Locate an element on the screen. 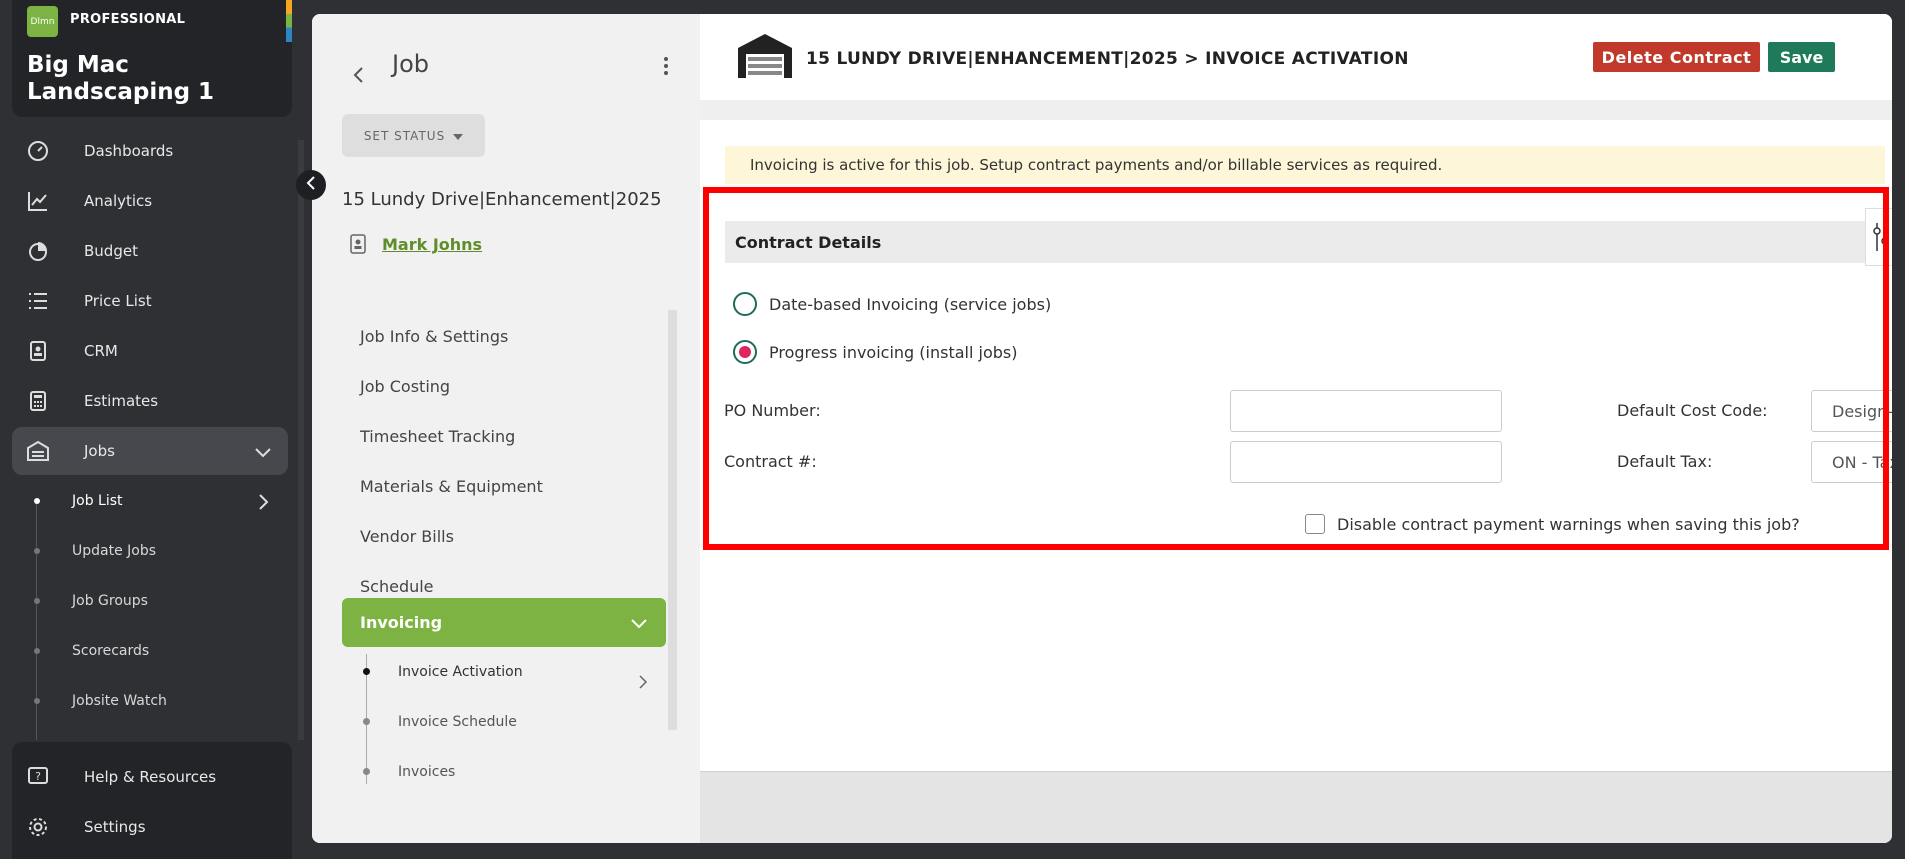 Image resolution: width=1905 pixels, height=859 pixels. nav-sub-update-jobs: Update Jobs is located at coordinates (114, 551).